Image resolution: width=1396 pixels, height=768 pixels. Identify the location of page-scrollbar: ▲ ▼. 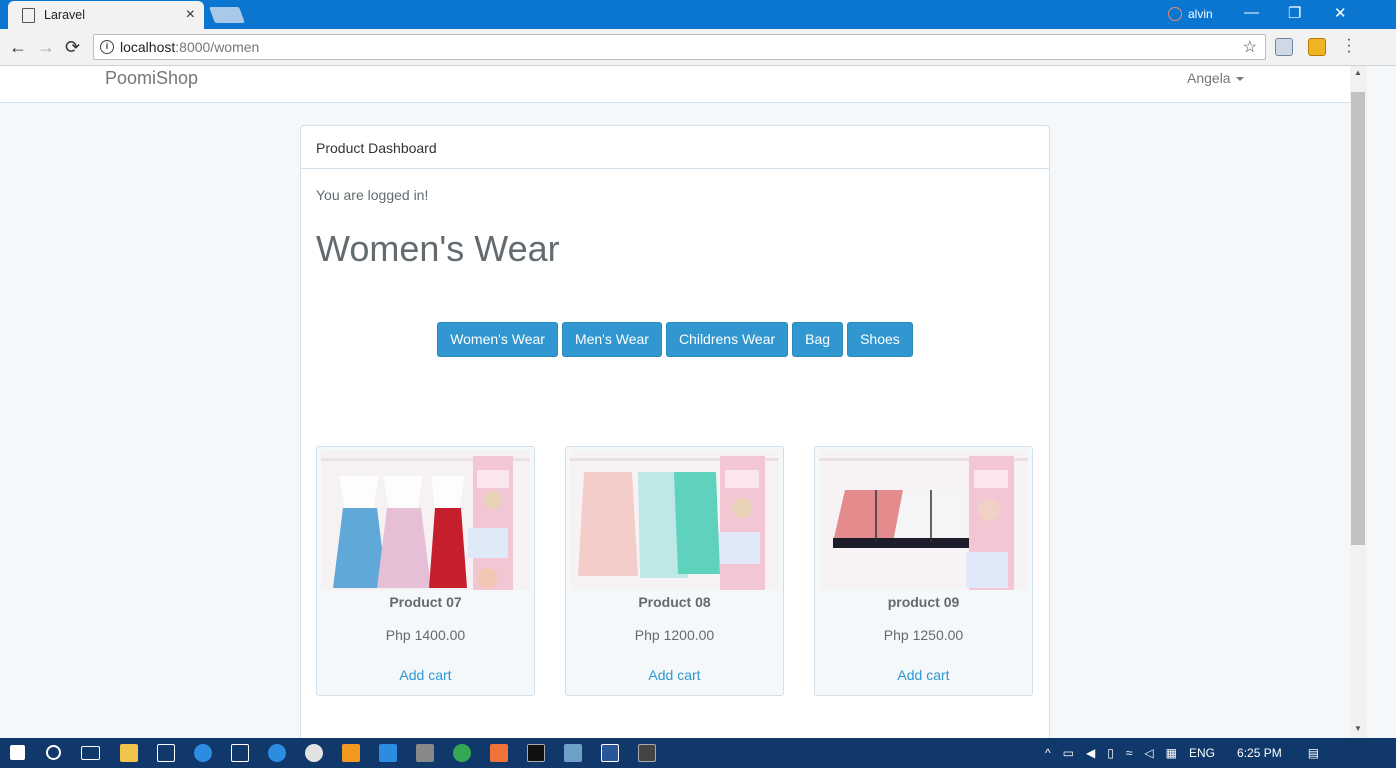
(1358, 402).